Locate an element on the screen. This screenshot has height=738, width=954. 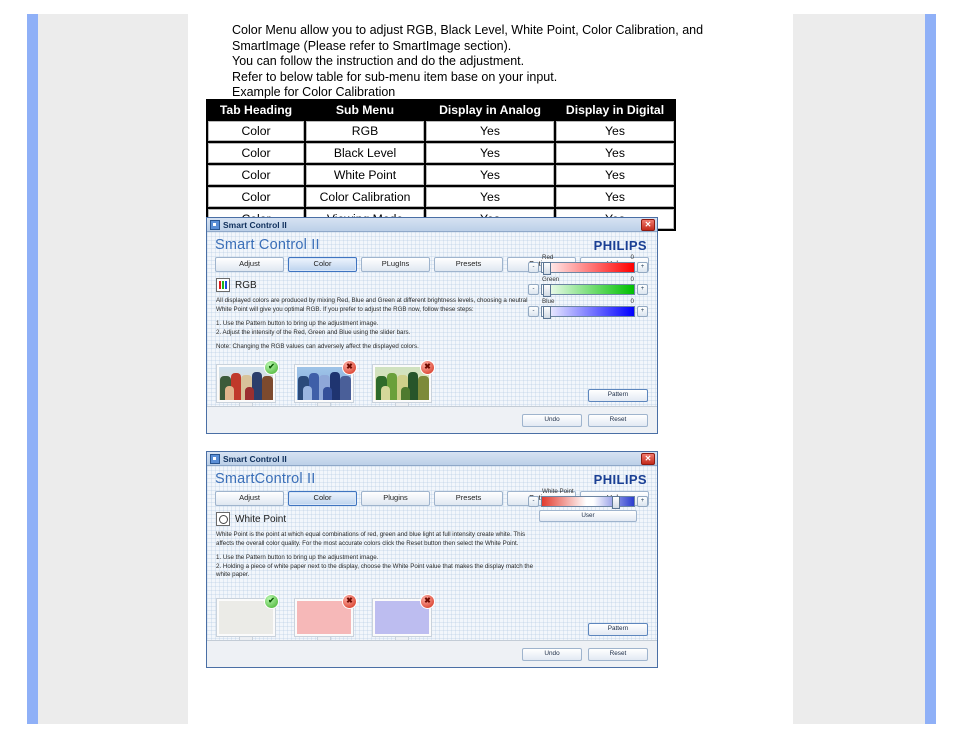
philips-logo: PHILIPS is located at coordinates (620, 479).